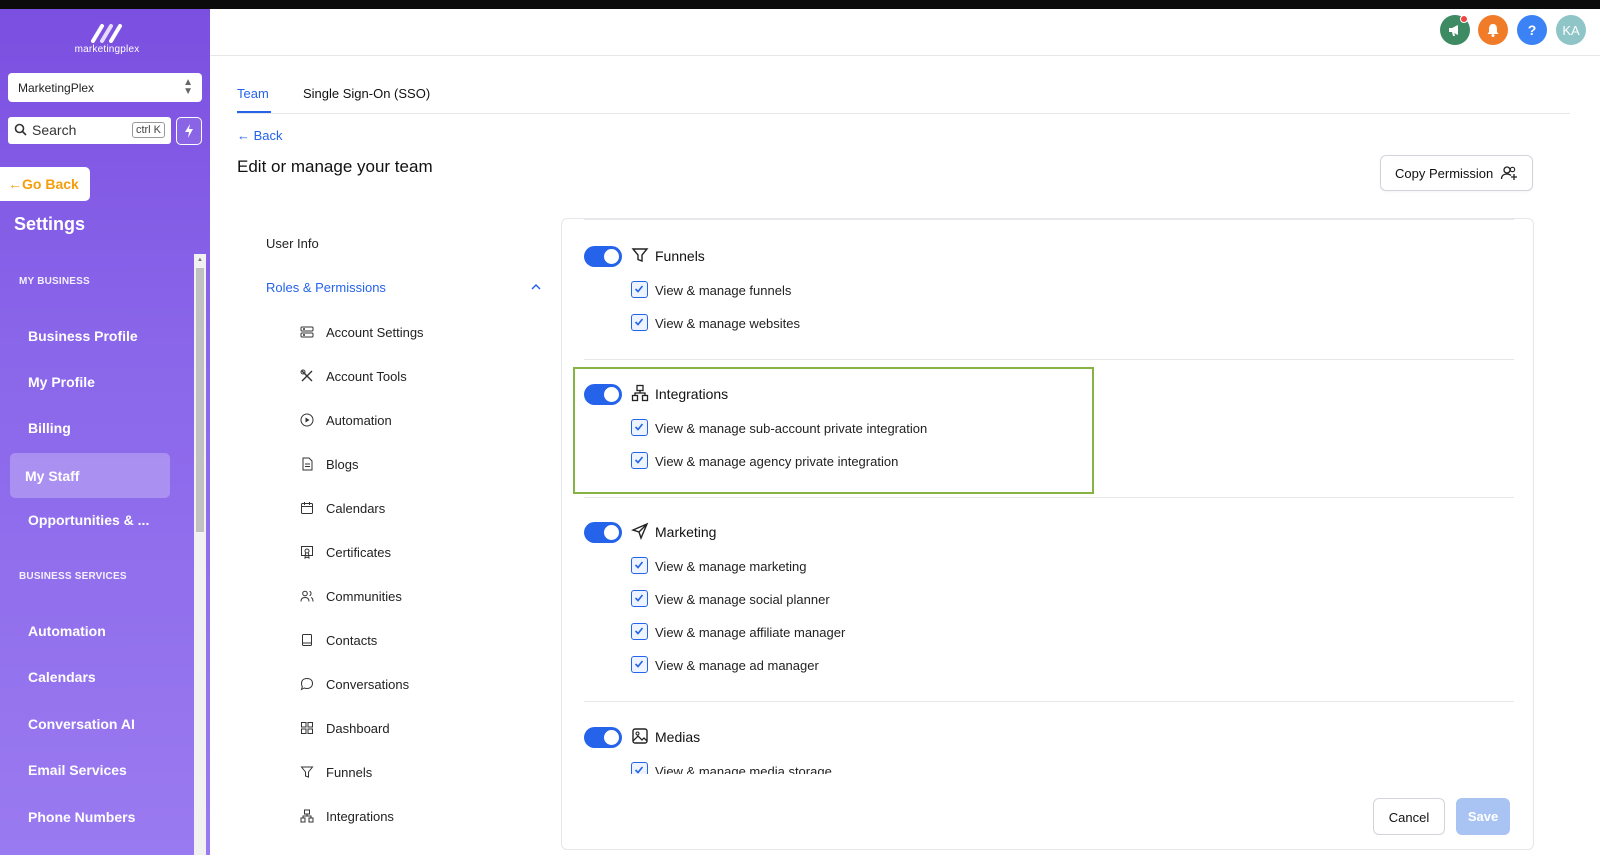  Describe the element at coordinates (307, 684) in the screenshot. I see `chat-bubble-icon` at that location.